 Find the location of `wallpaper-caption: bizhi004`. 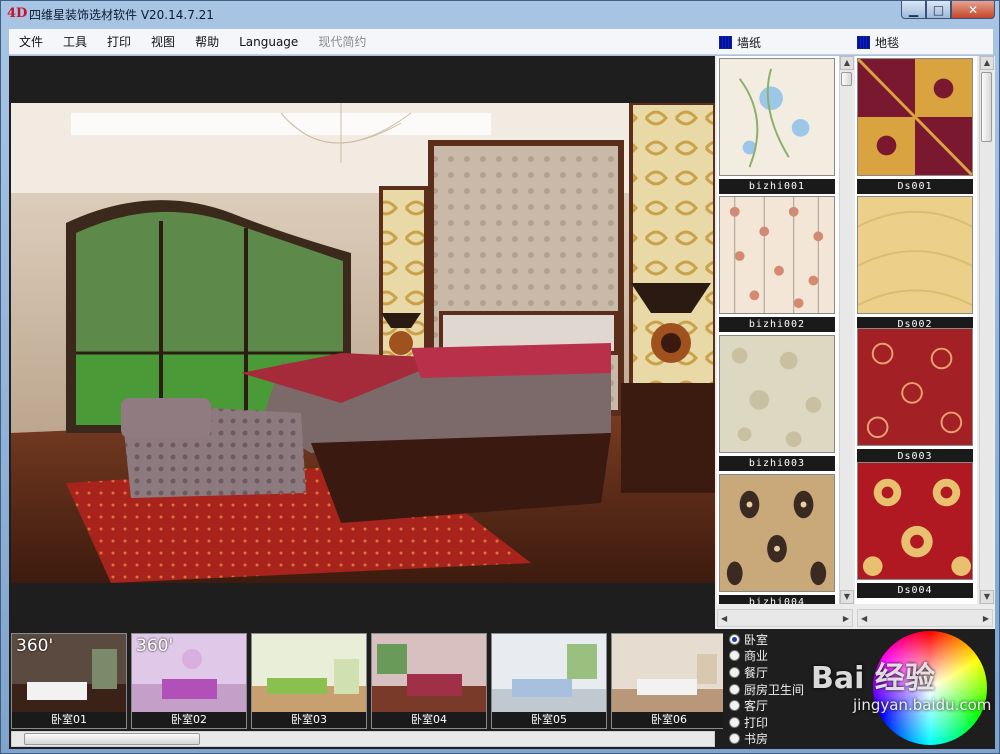

wallpaper-caption: bizhi004 is located at coordinates (777, 599).